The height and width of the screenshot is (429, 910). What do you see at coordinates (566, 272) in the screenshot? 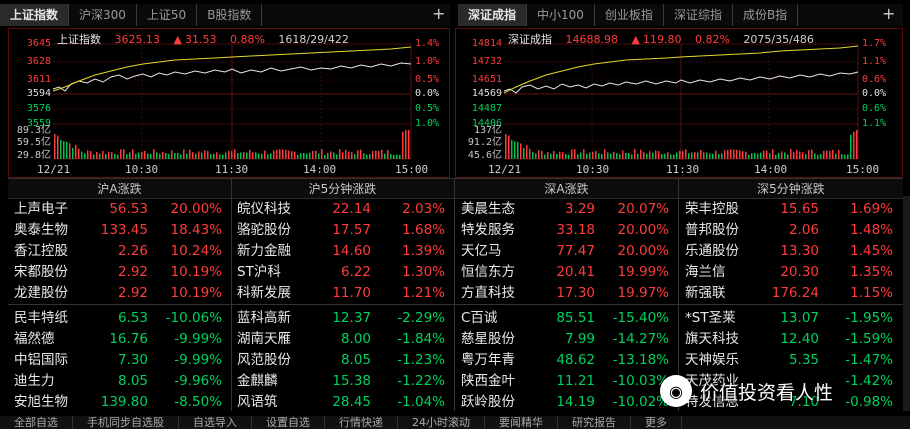
I see `stock-row: 恒信东方 20.41 19.99%` at bounding box center [566, 272].